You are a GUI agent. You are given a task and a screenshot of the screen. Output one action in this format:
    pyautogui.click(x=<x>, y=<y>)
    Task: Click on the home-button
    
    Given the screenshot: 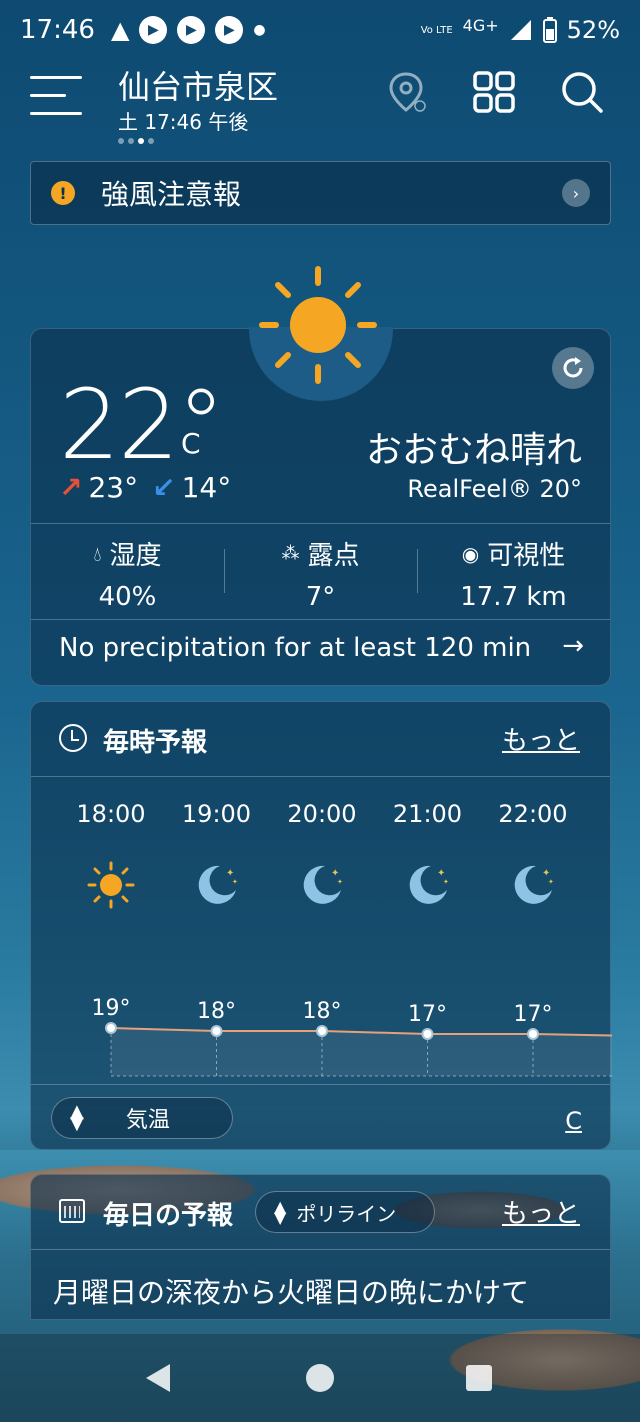 What is the action you would take?
    pyautogui.click(x=320, y=1378)
    